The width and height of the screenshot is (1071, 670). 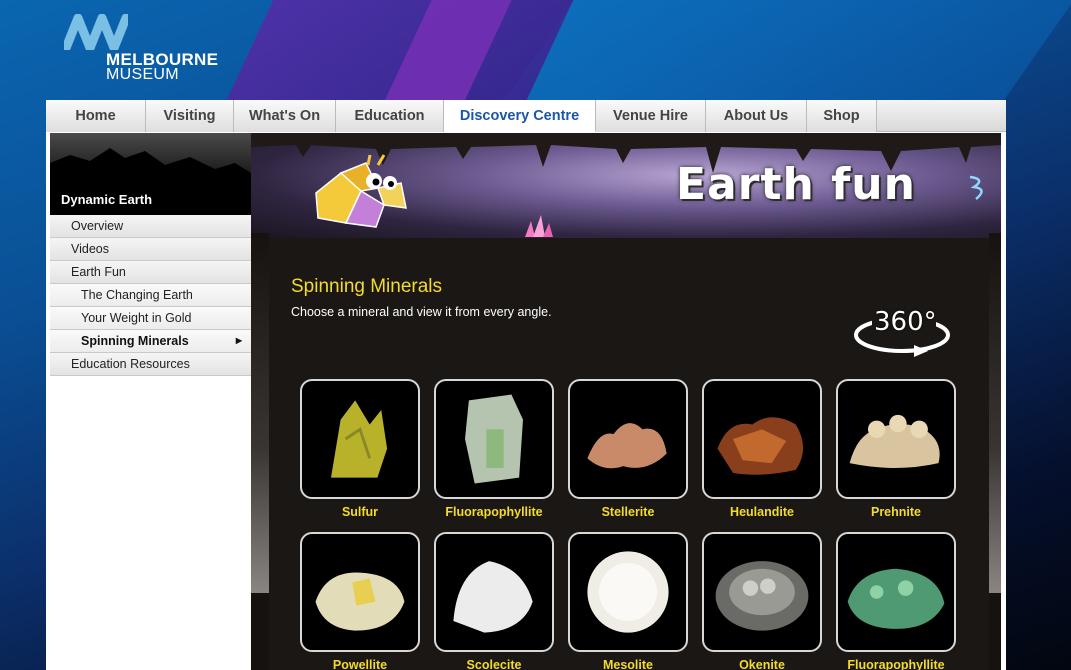 What do you see at coordinates (162, 59) in the screenshot?
I see `logo-line1: MELBOURNE` at bounding box center [162, 59].